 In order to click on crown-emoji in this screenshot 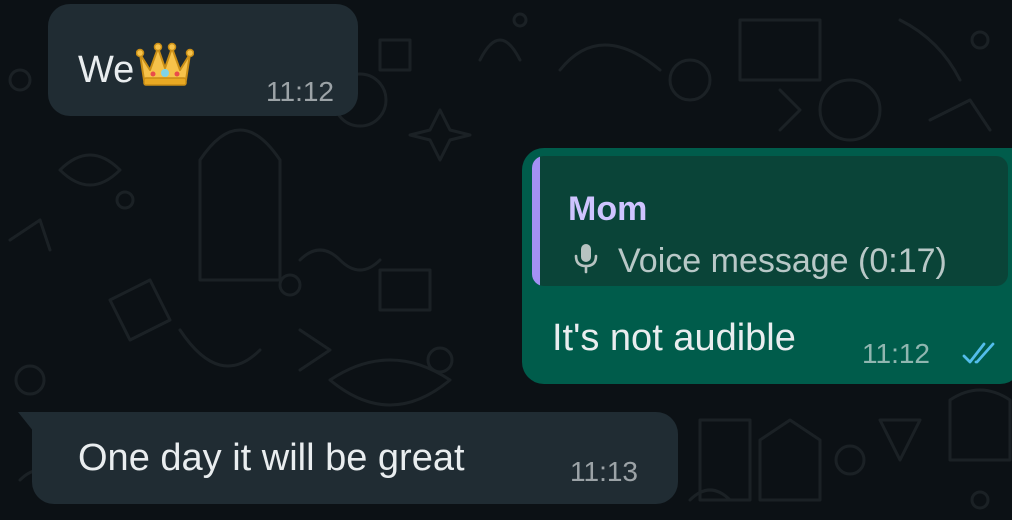, I will do `click(165, 69)`.